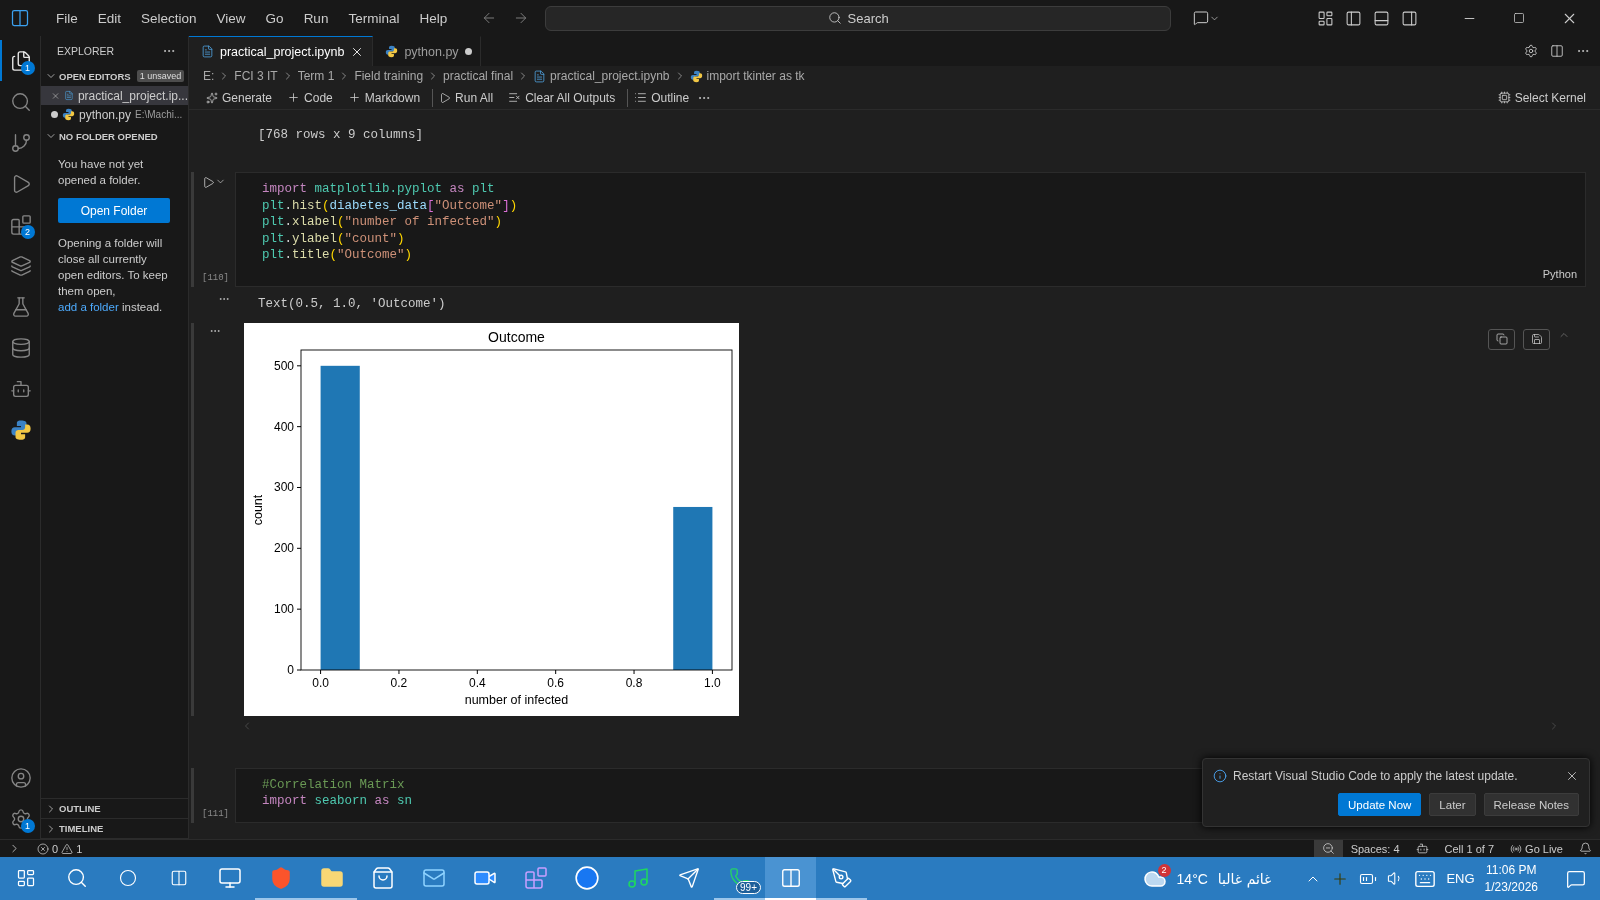 The height and width of the screenshot is (900, 1600). I want to click on close-icon, so click(1572, 776).